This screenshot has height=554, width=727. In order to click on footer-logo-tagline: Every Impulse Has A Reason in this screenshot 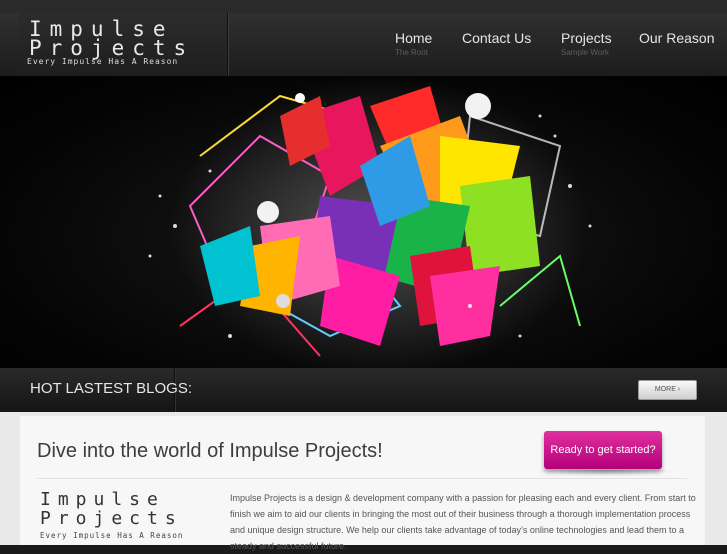, I will do `click(112, 535)`.